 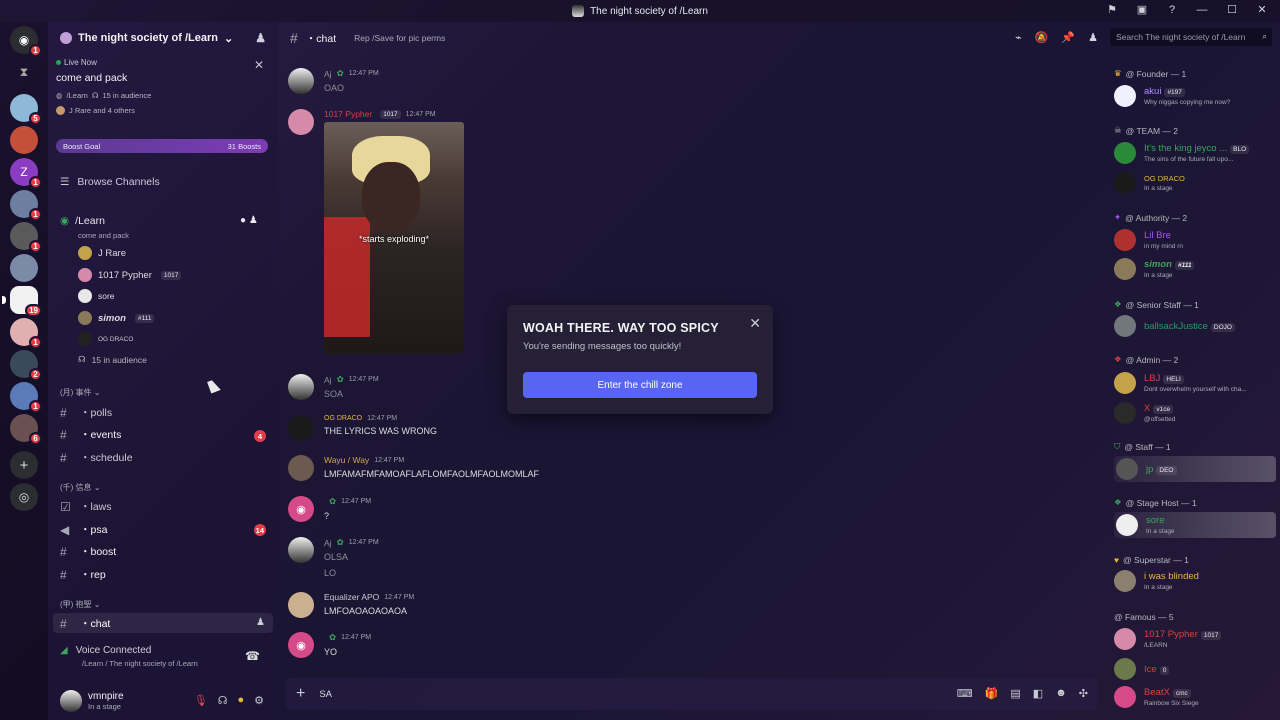 I want to click on gif-icon: ▤, so click(x=1015, y=693).